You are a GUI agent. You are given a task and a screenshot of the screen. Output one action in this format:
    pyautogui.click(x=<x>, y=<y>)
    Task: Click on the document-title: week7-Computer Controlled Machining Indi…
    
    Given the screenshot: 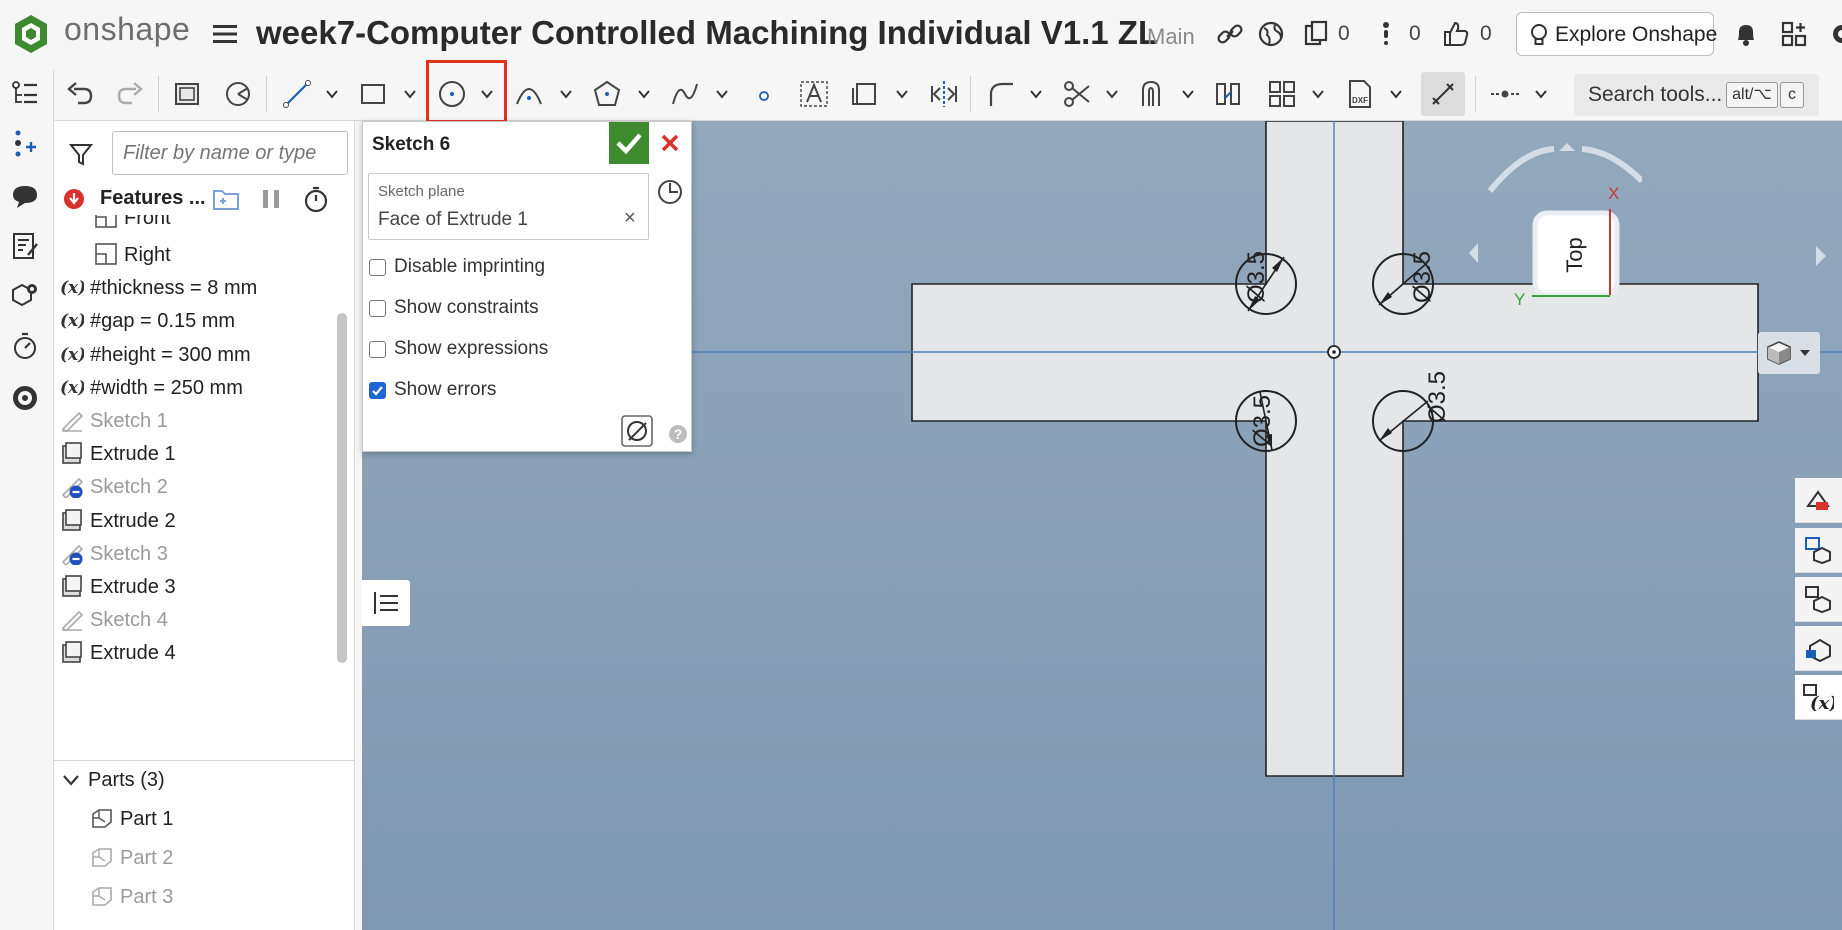 What is the action you would take?
    pyautogui.click(x=707, y=33)
    